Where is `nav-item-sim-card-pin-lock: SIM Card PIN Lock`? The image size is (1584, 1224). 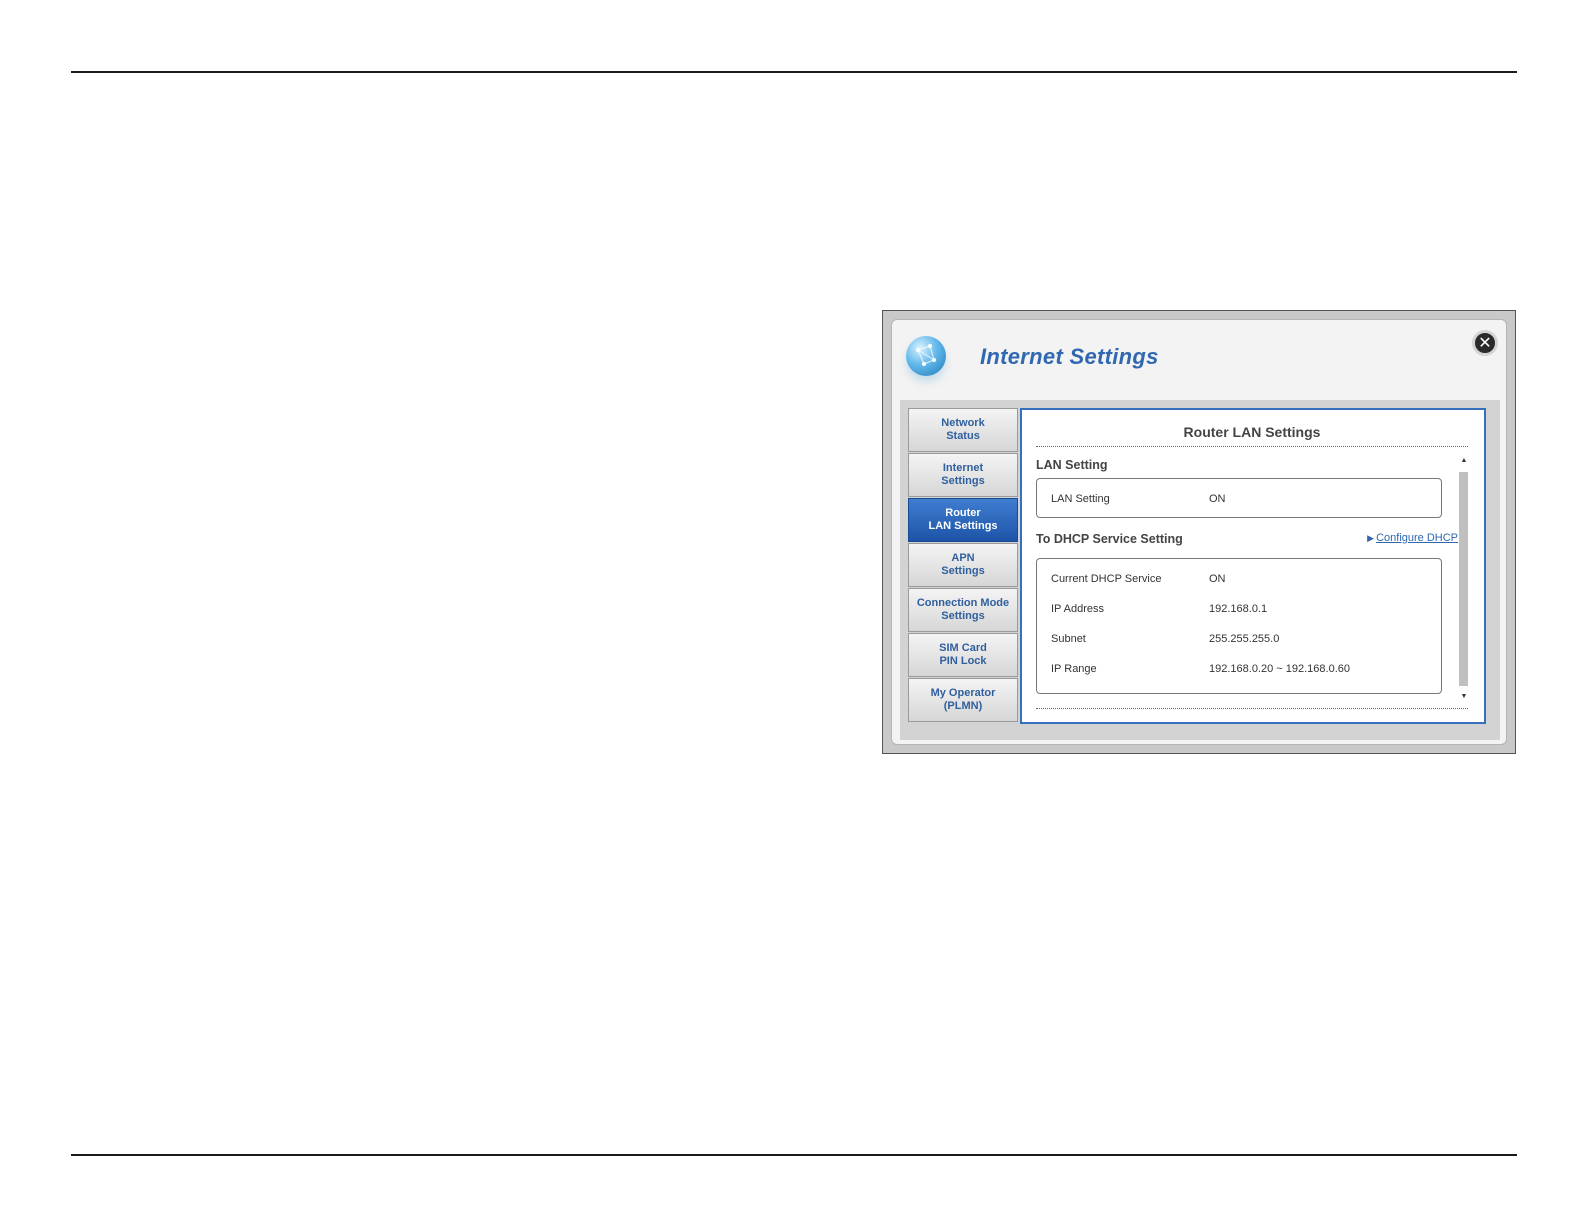 nav-item-sim-card-pin-lock: SIM Card PIN Lock is located at coordinates (963, 655).